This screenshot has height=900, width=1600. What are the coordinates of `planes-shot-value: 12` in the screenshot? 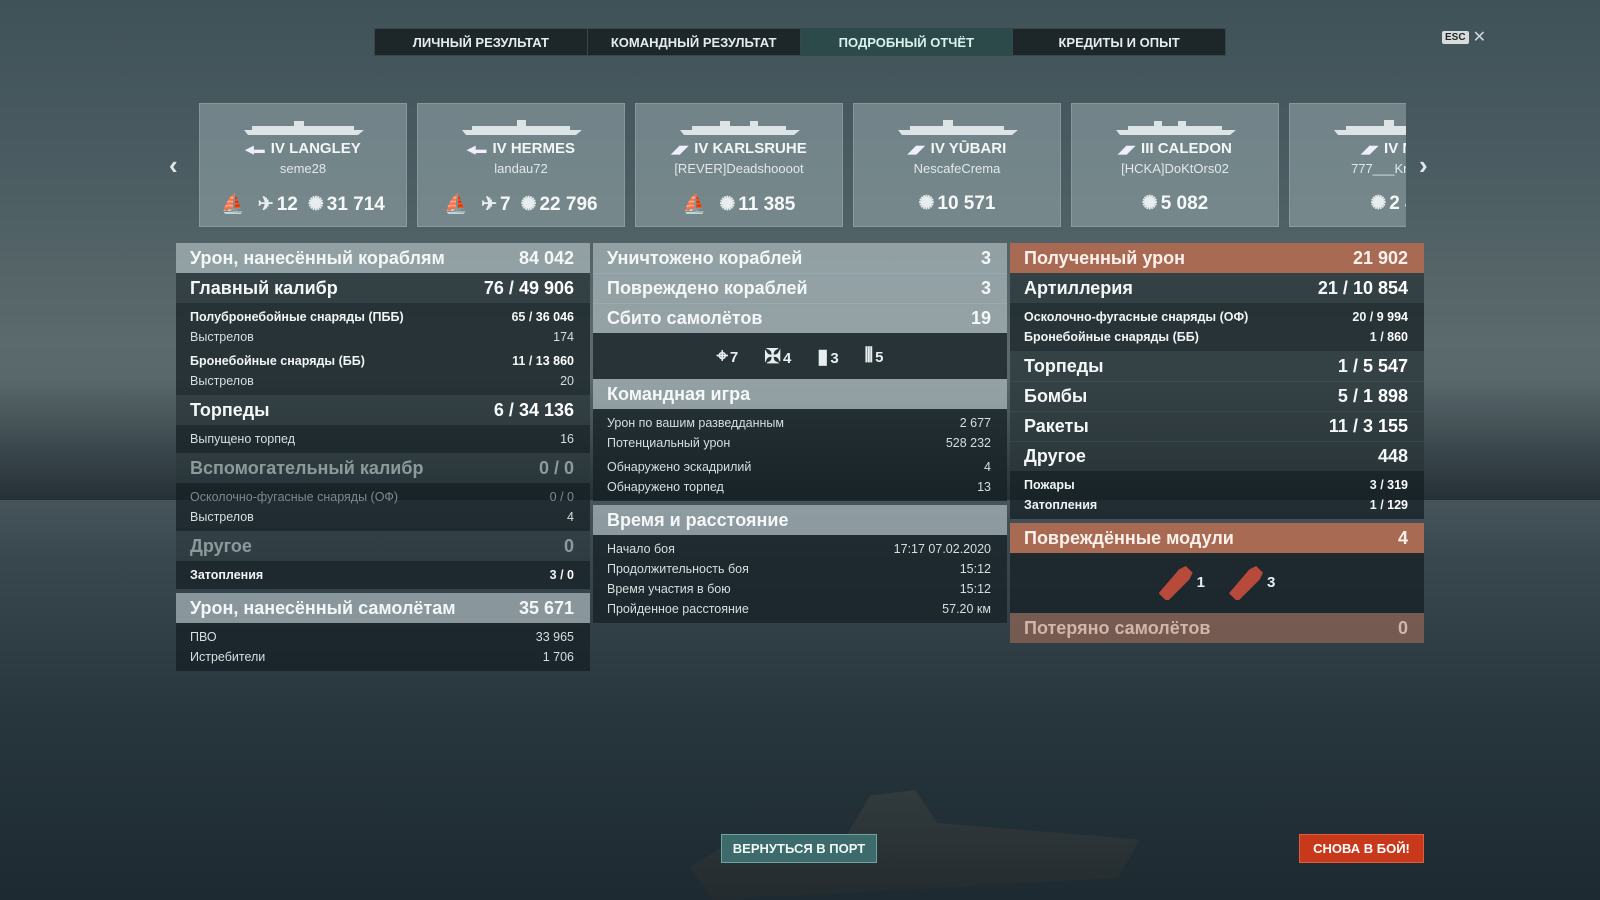 It's located at (287, 204).